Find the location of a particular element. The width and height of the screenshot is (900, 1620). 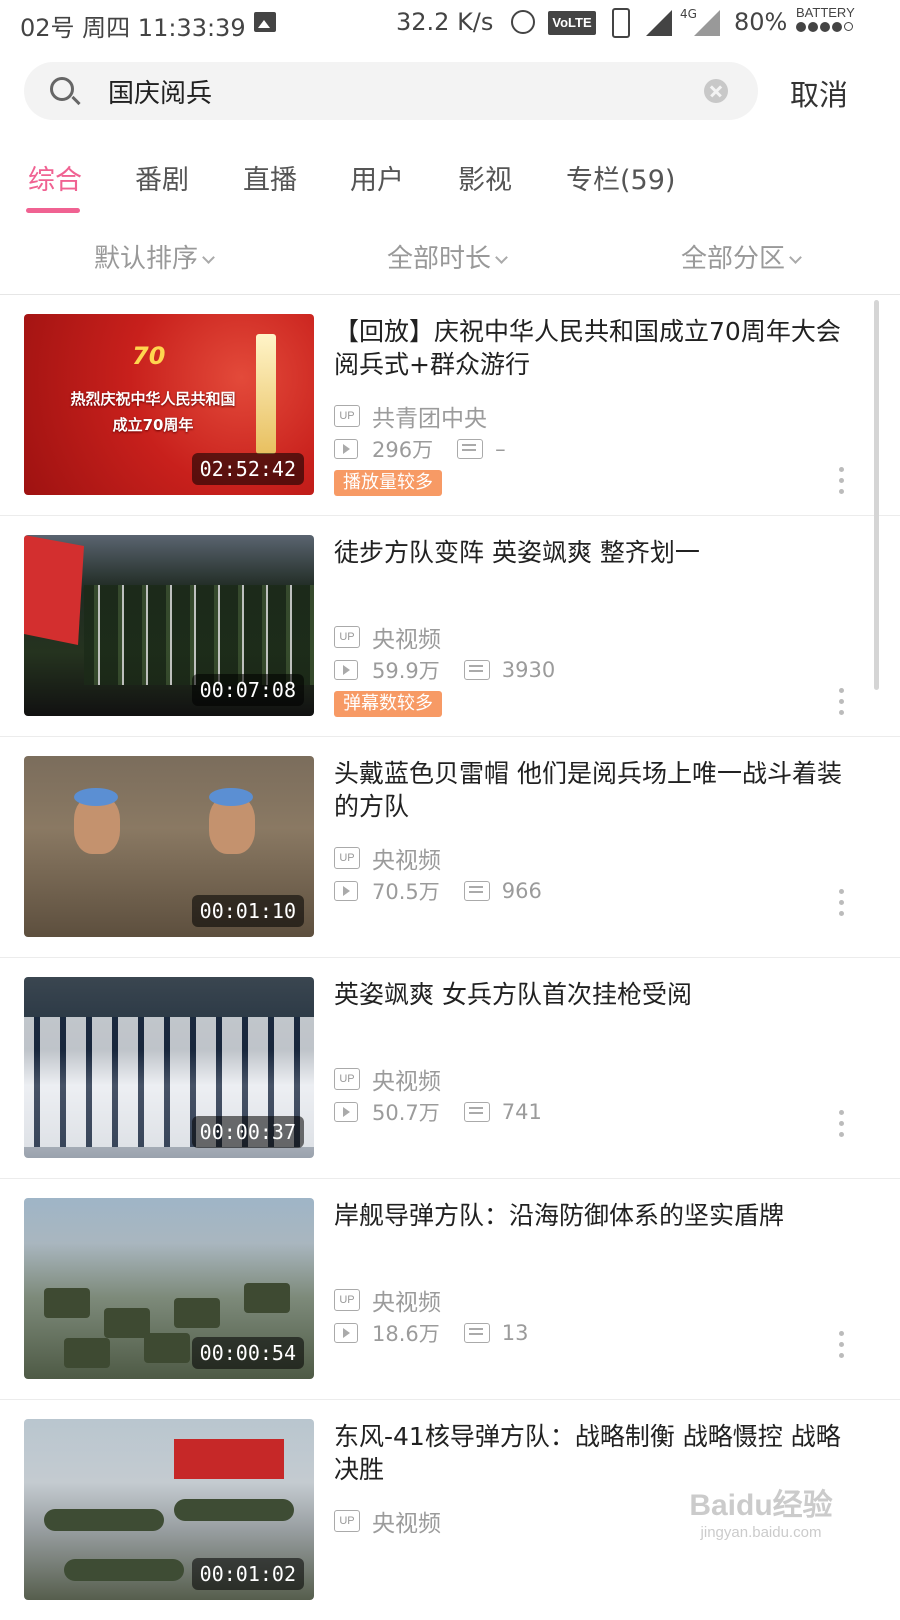

clear-icon is located at coordinates (716, 91).